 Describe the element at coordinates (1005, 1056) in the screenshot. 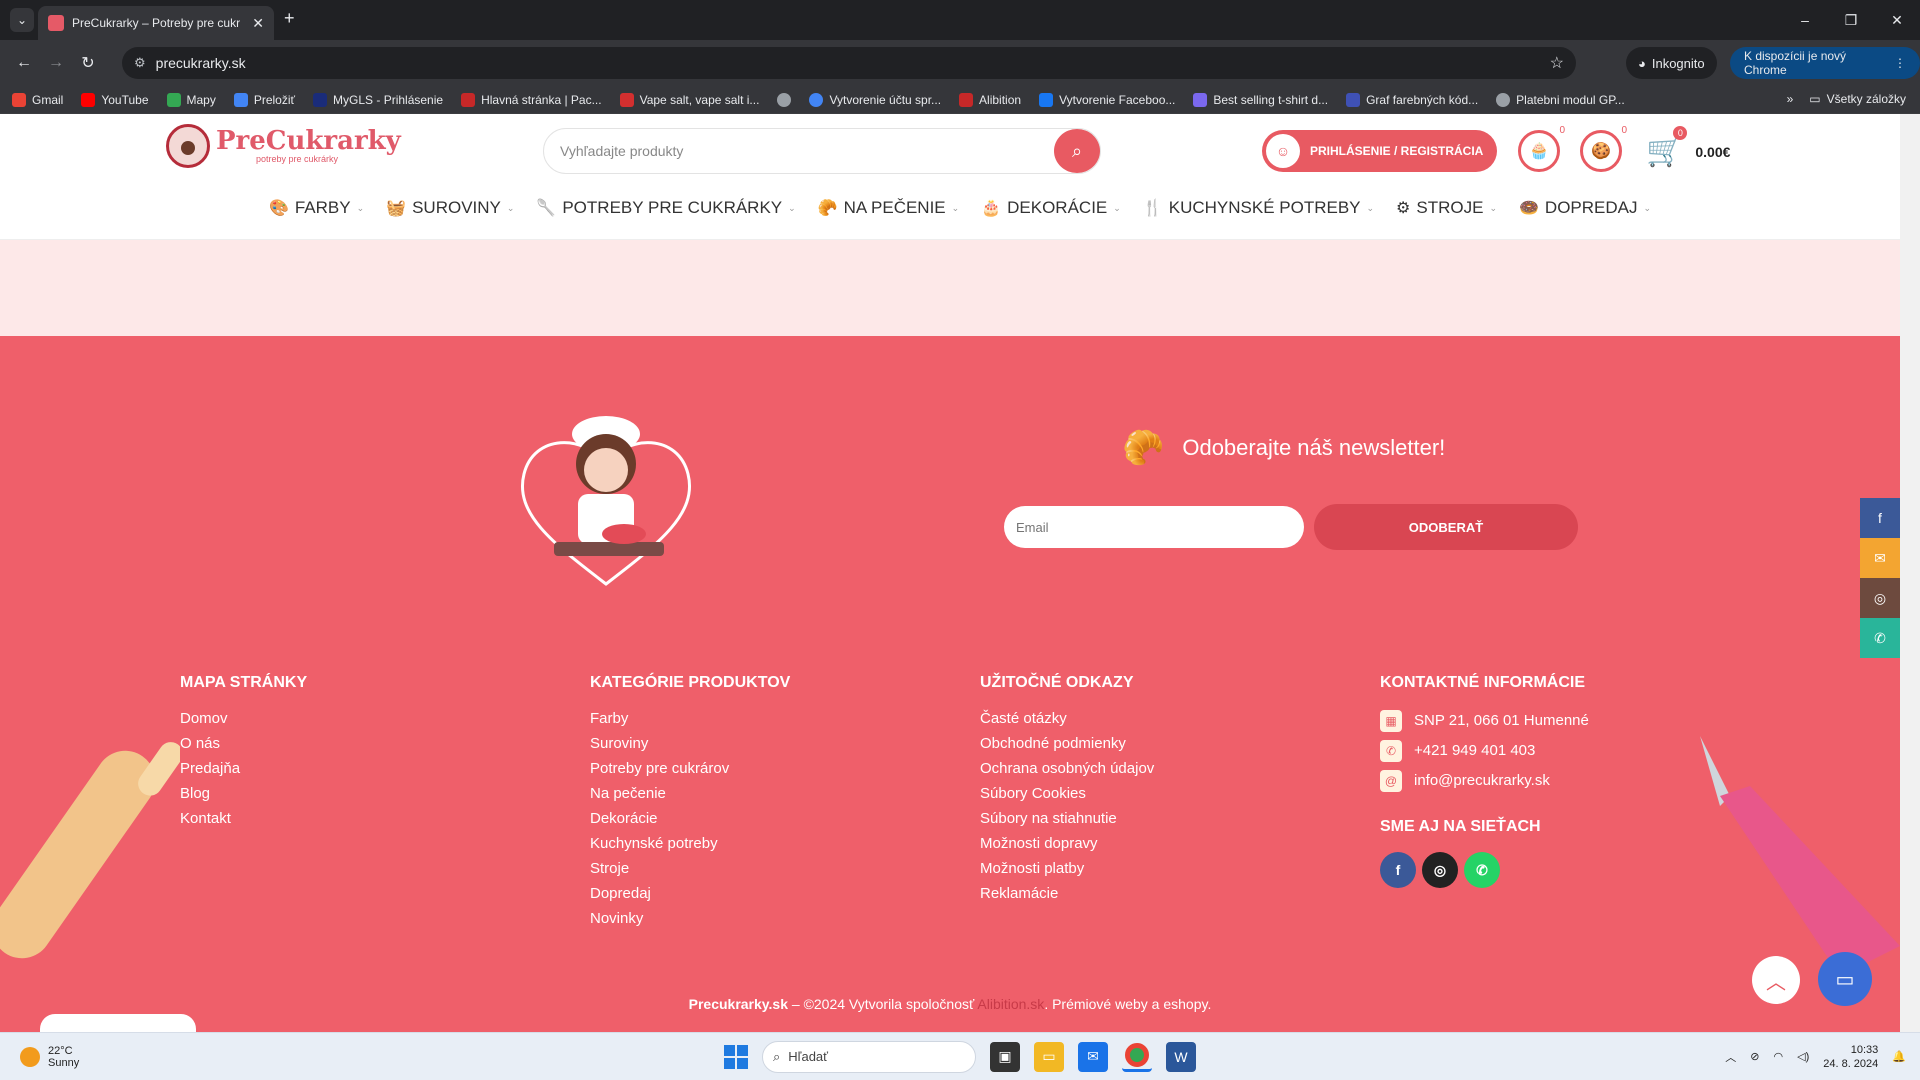

I see `task-view-icon: ▣` at that location.